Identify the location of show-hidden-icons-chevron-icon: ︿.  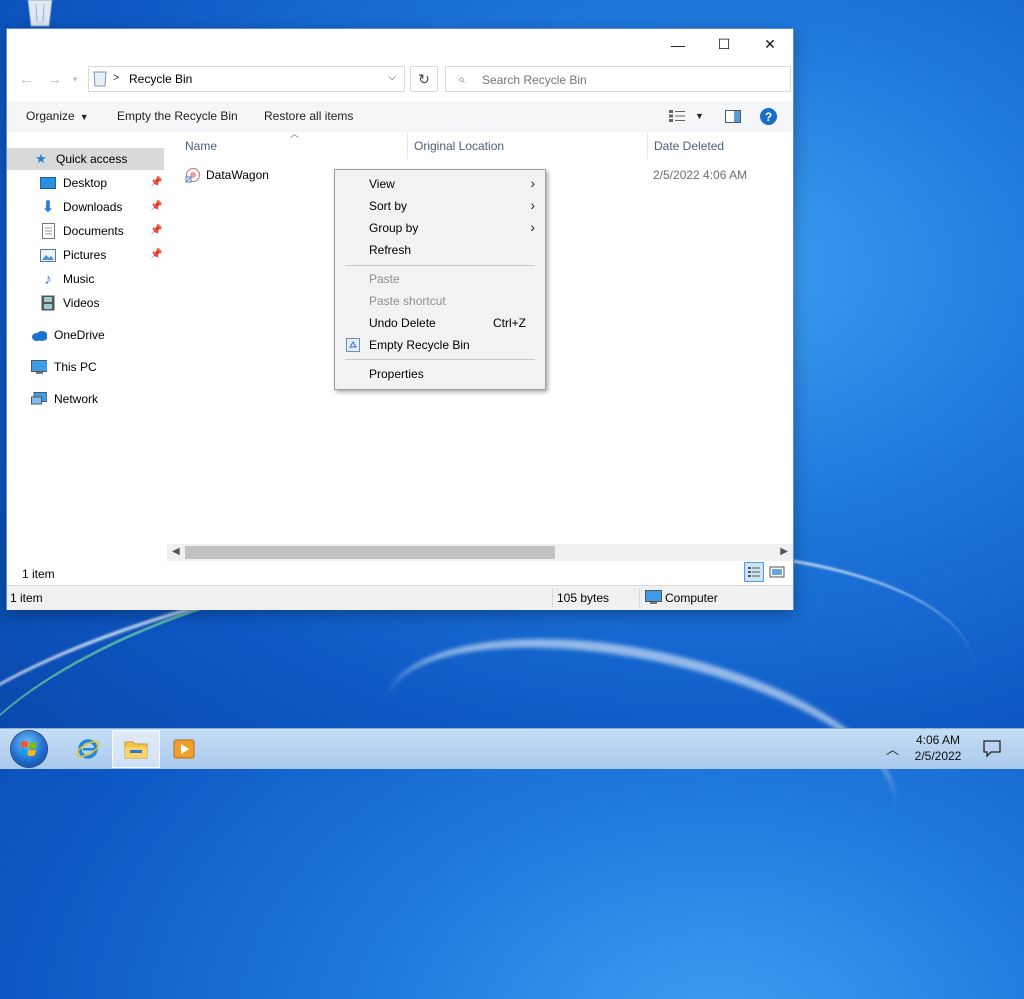
(892, 748).